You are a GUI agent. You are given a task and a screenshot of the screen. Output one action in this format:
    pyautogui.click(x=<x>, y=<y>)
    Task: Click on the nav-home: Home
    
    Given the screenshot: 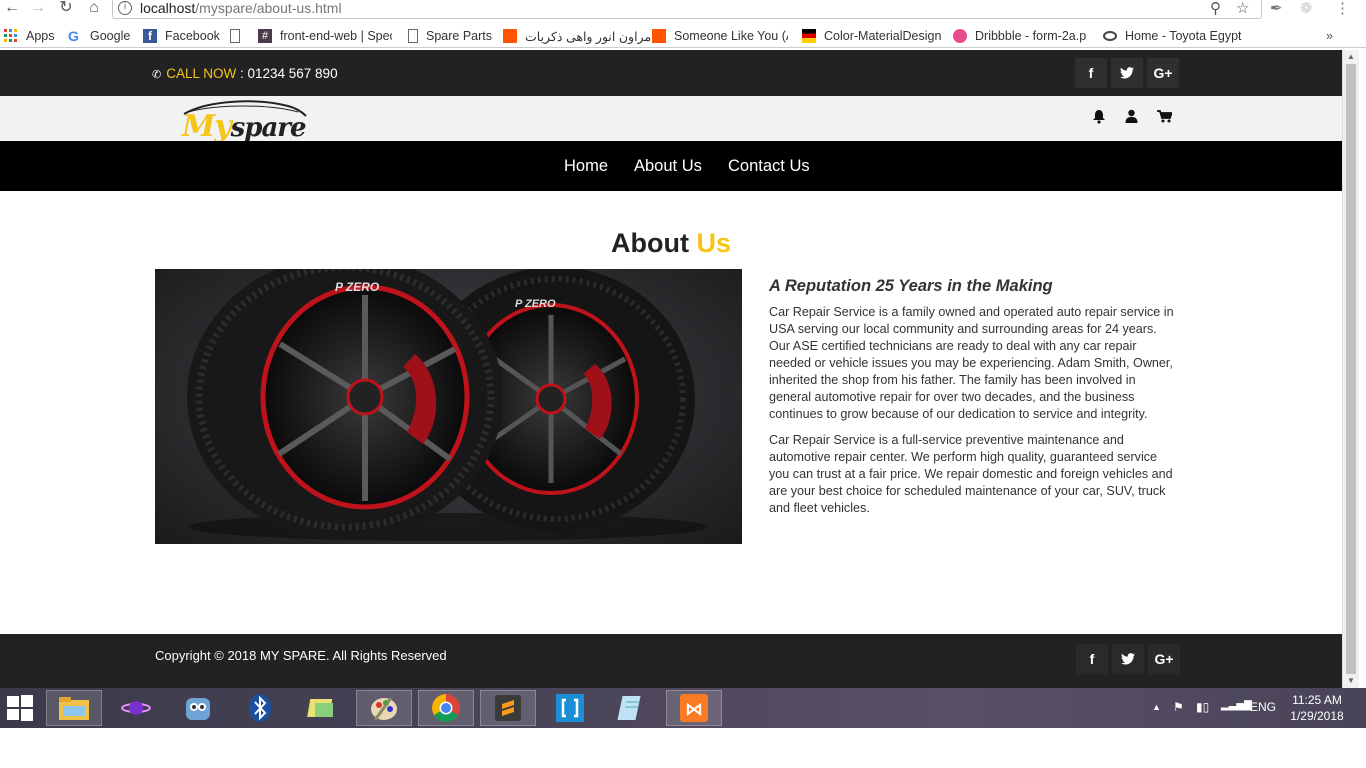 What is the action you would take?
    pyautogui.click(x=586, y=166)
    